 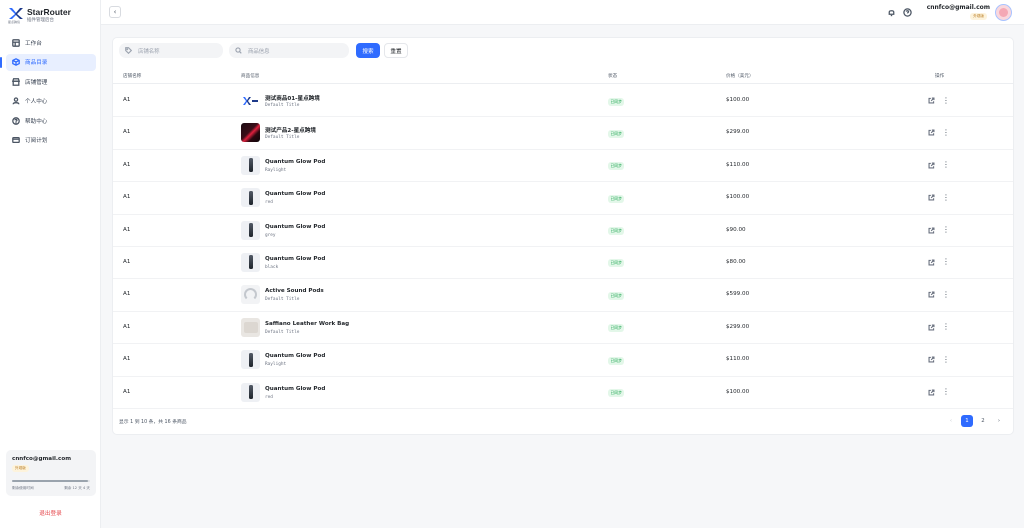 What do you see at coordinates (132, 76) in the screenshot?
I see `header-store: 店铺名称` at bounding box center [132, 76].